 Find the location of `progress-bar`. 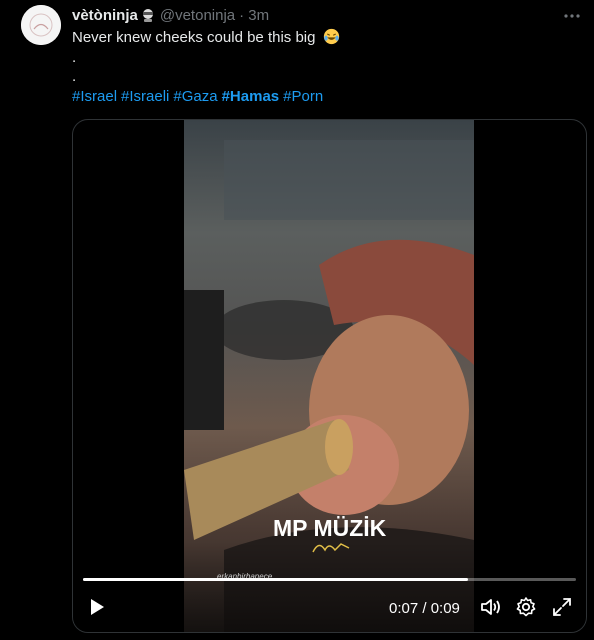

progress-bar is located at coordinates (329, 579).